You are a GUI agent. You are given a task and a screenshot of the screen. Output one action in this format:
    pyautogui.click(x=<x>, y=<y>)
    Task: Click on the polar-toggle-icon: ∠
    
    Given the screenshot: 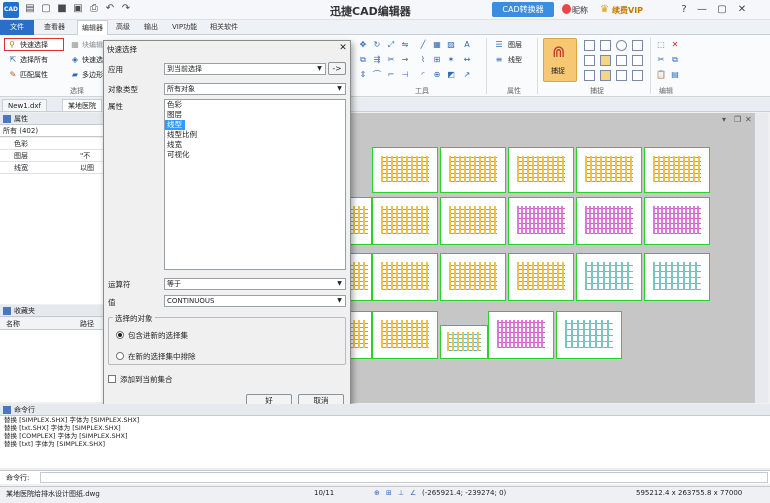 What is the action you would take?
    pyautogui.click(x=413, y=493)
    